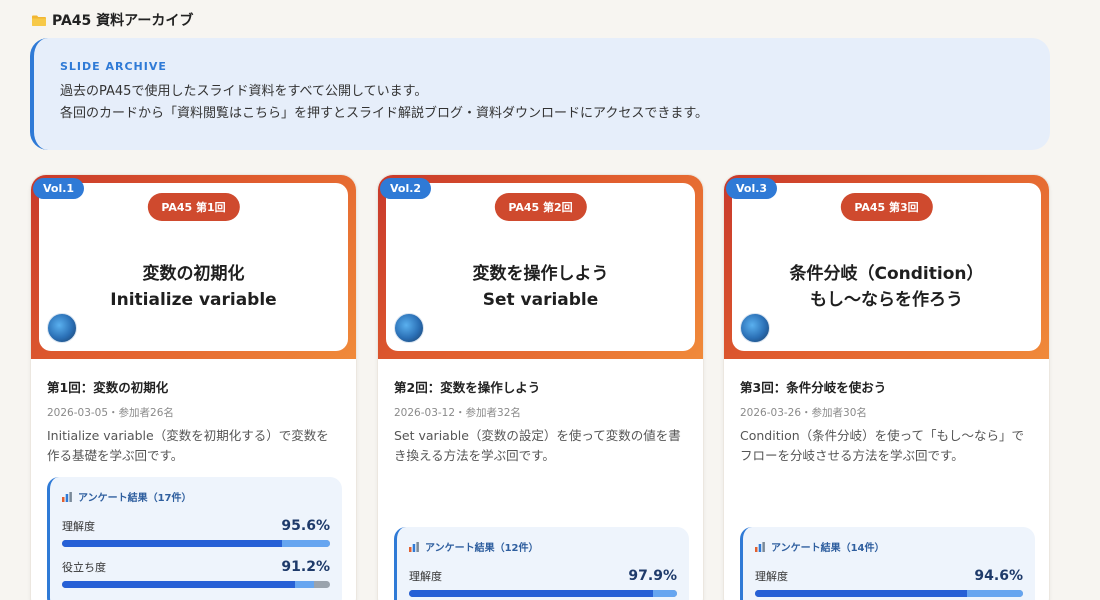  What do you see at coordinates (108, 387) in the screenshot?
I see `card-title: 第1回：変数の初期化` at bounding box center [108, 387].